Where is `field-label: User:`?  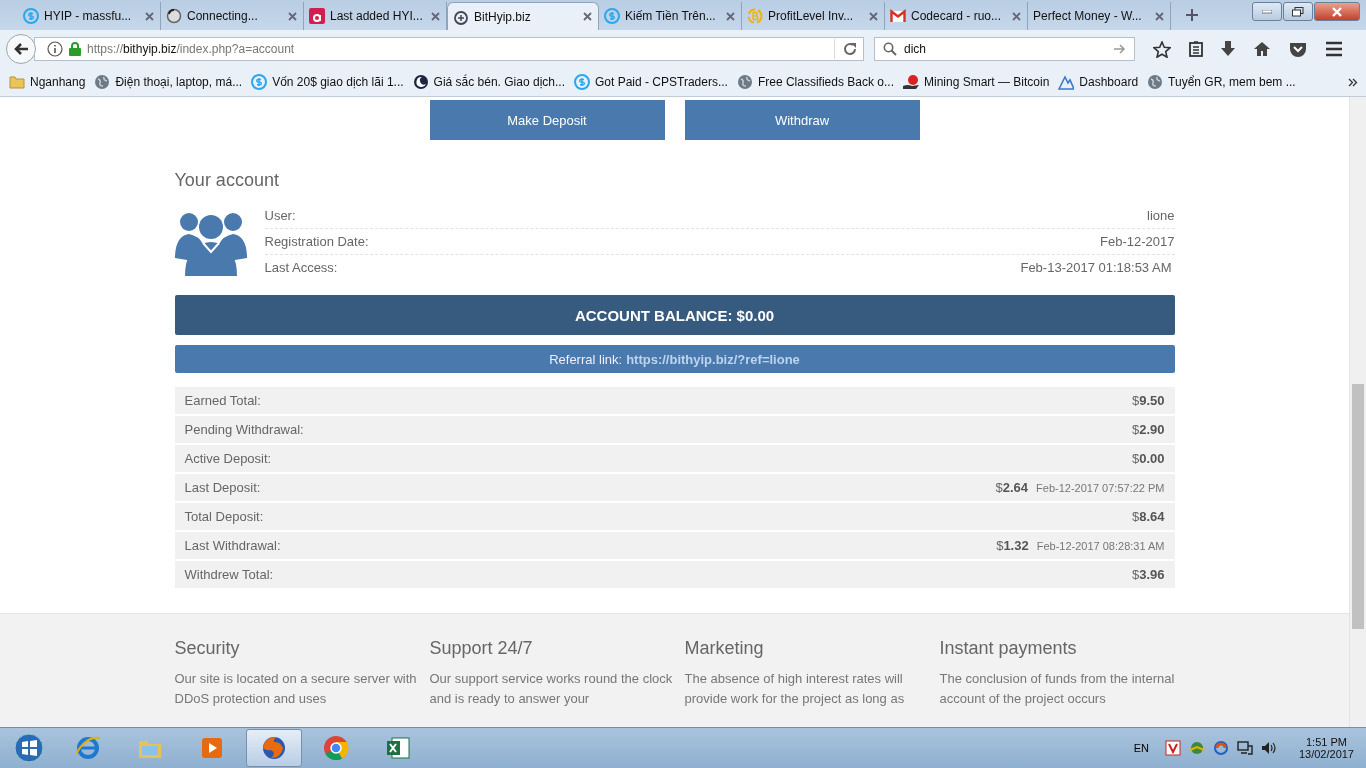 field-label: User: is located at coordinates (280, 215).